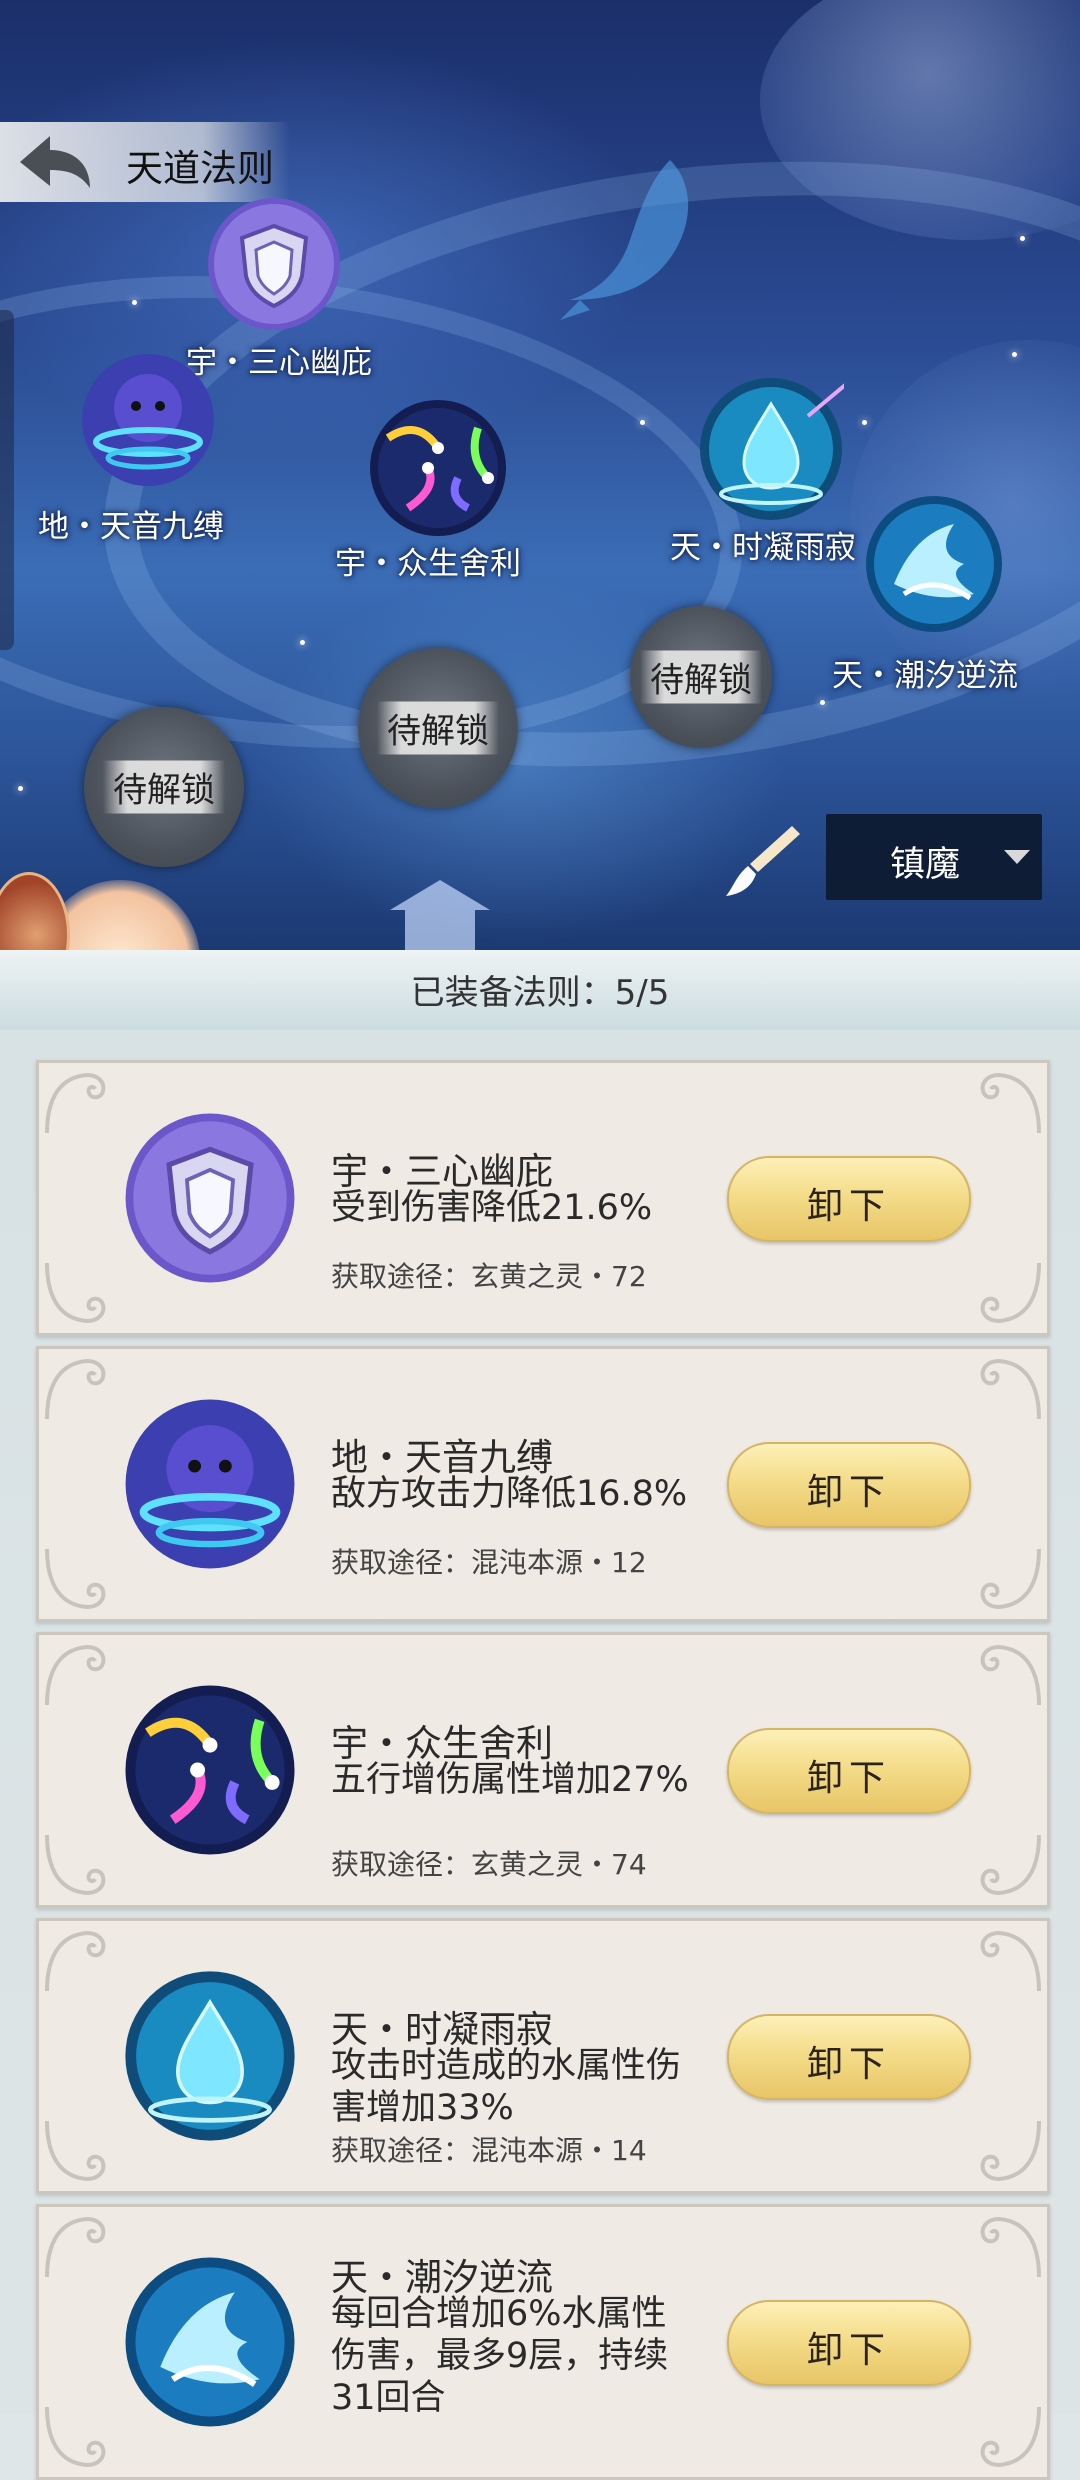  I want to click on pagoda-decoration, so click(440, 915).